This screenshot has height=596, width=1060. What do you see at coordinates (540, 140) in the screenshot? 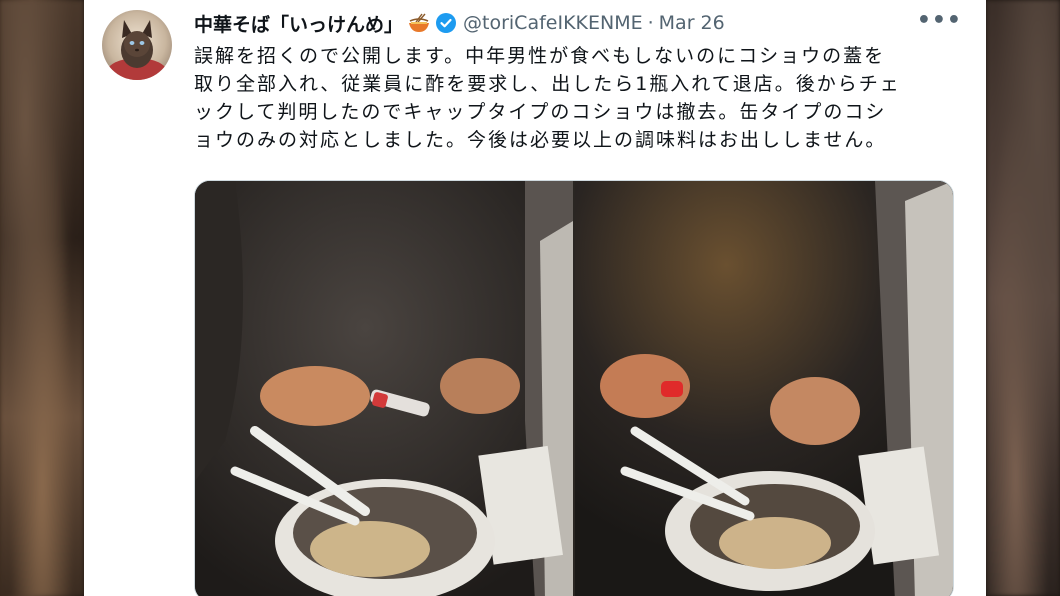
I see `tweet-text-line: ョウのみの対応としました。今後は必要以上の調味料はお出ししません。` at bounding box center [540, 140].